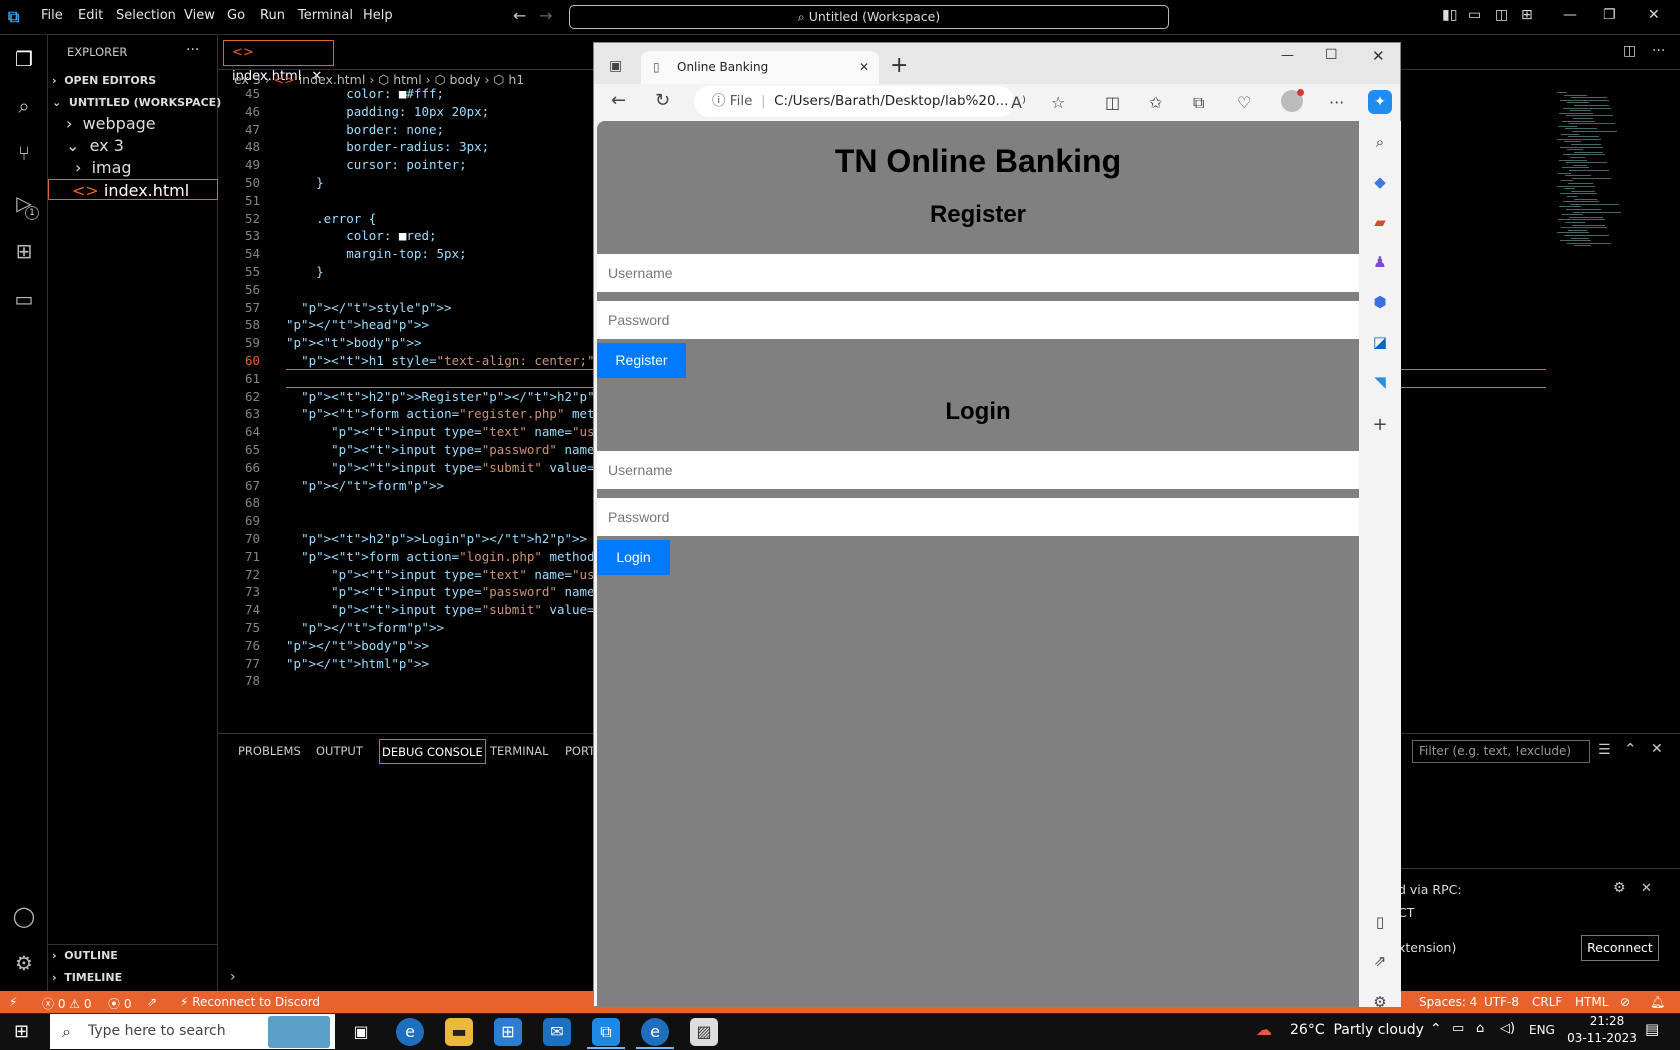 The width and height of the screenshot is (1680, 1050). Describe the element at coordinates (1198, 103) in the screenshot. I see `collections-icon: ⧉` at that location.